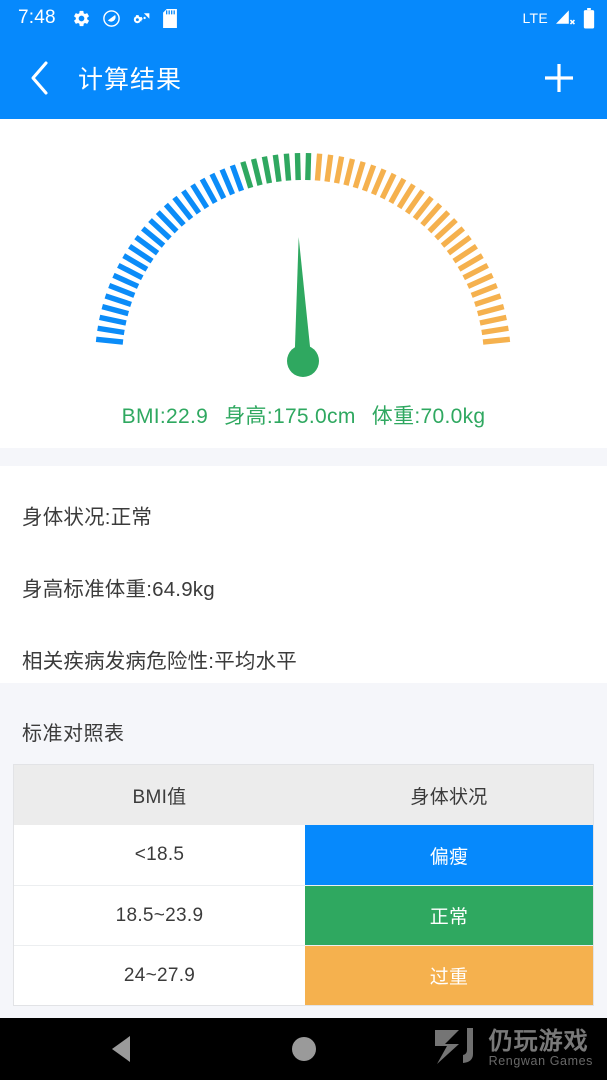 This screenshot has width=607, height=1080. I want to click on table-row: <18.5 偏瘦, so click(303, 855).